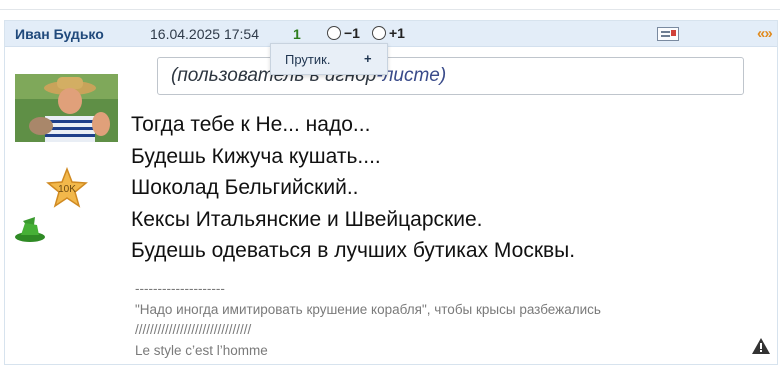  Describe the element at coordinates (368, 58) in the screenshot. I see `popup-plus: +` at that location.